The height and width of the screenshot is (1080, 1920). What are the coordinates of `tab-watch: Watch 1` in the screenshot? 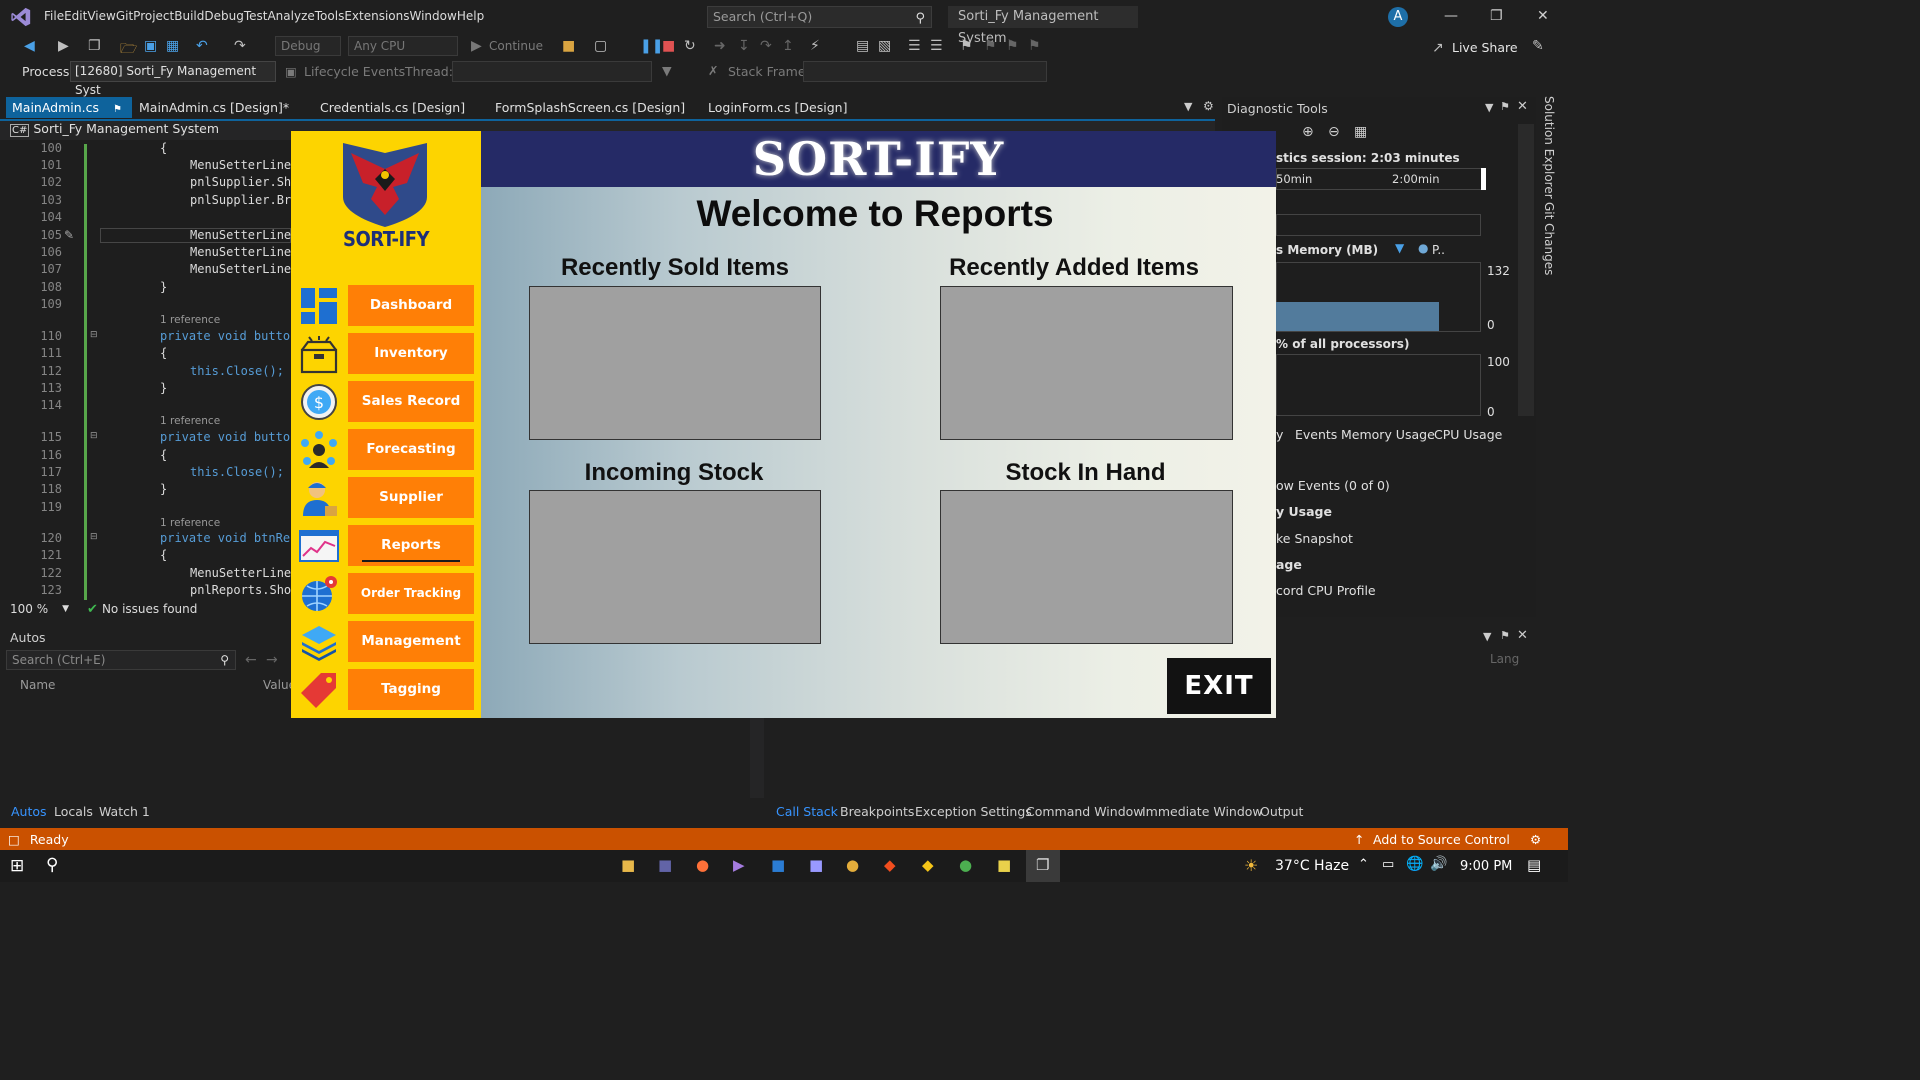 It's located at (124, 811).